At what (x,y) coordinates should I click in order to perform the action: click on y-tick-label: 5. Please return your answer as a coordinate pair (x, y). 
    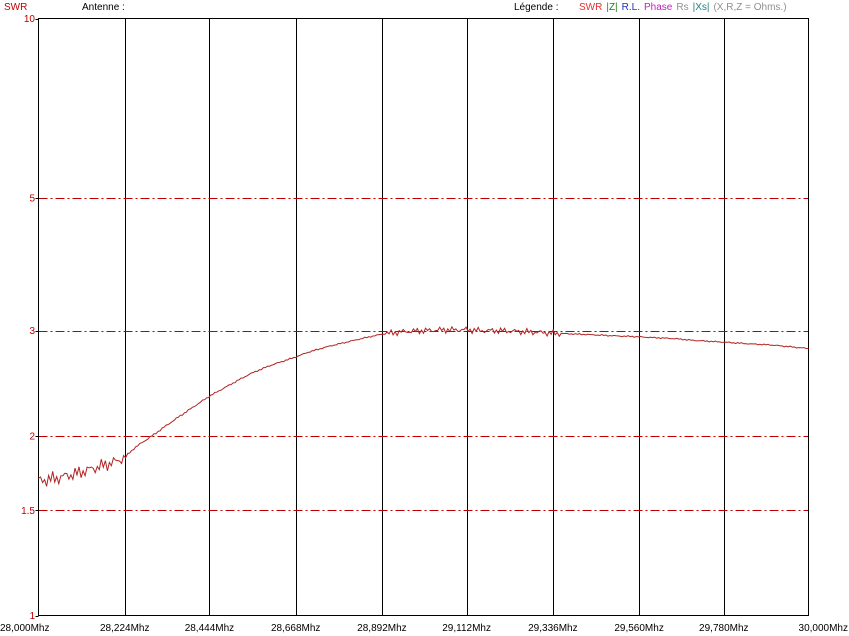
    Looking at the image, I should click on (32, 199).